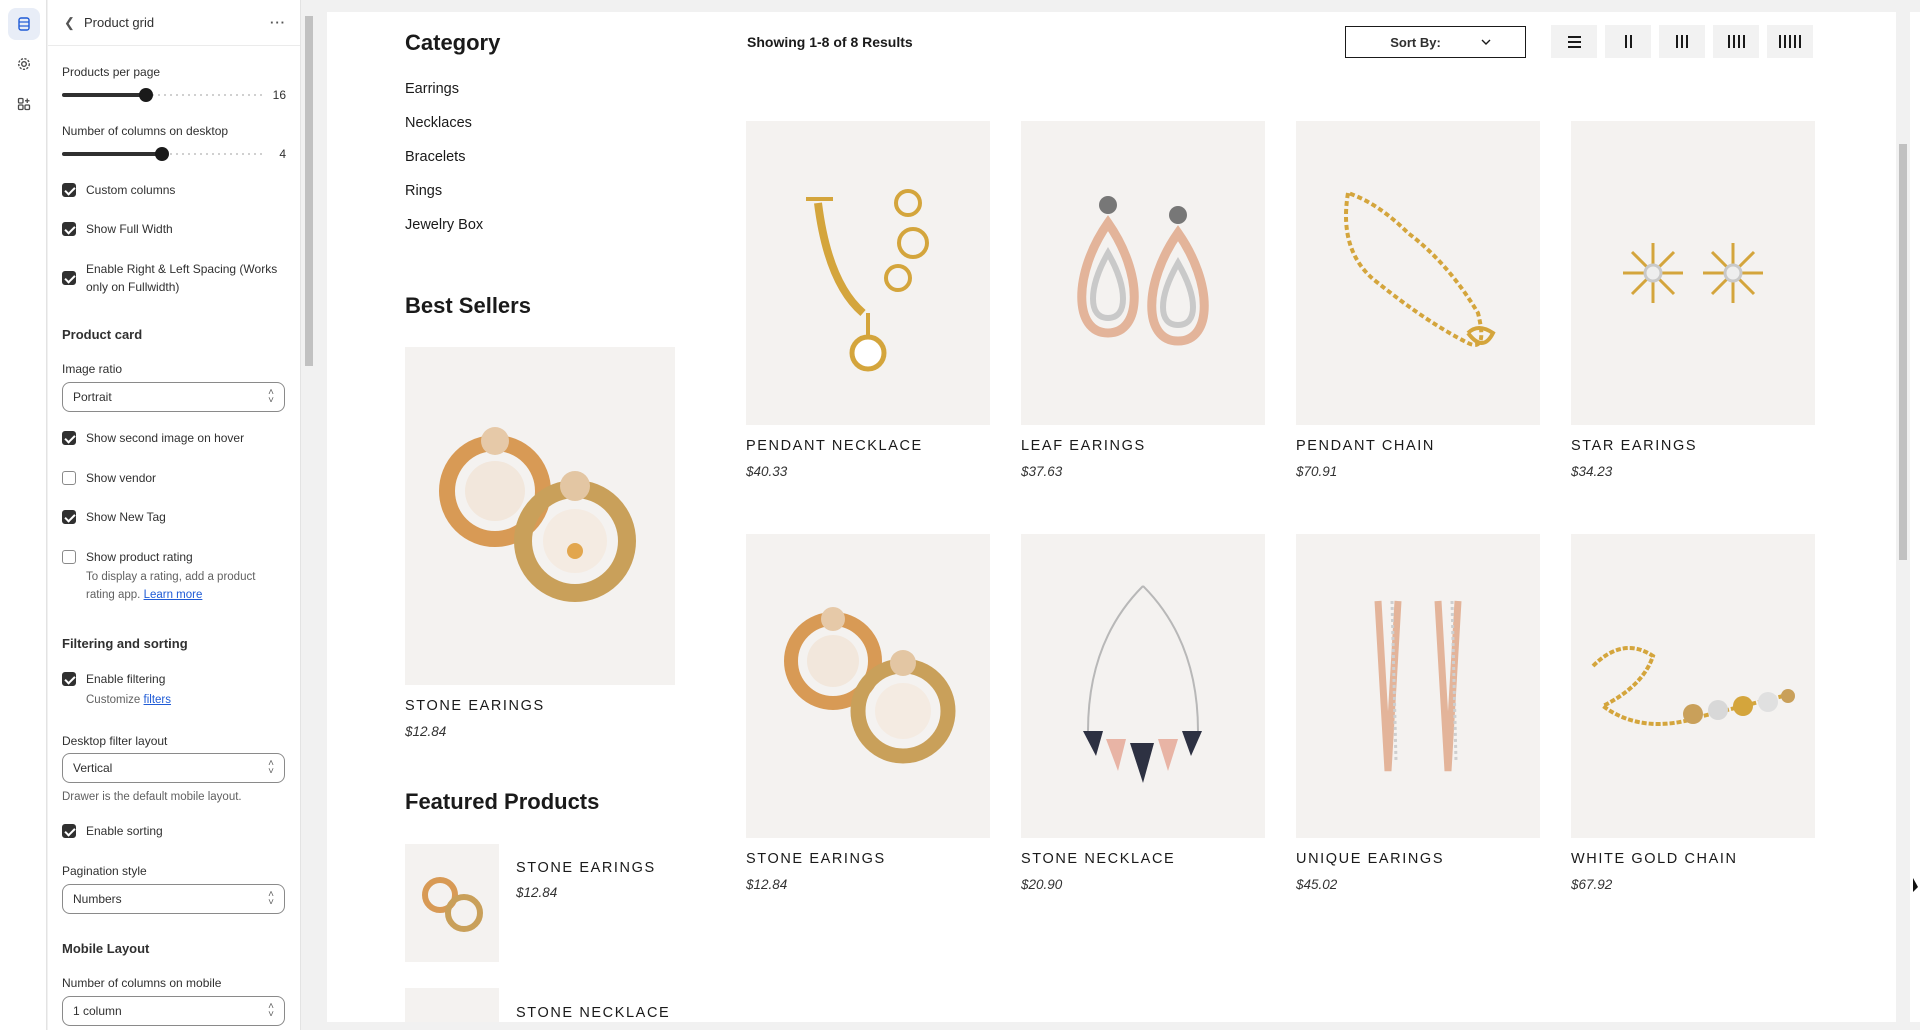 The width and height of the screenshot is (1920, 1030). I want to click on more-options-icon: ···, so click(278, 22).